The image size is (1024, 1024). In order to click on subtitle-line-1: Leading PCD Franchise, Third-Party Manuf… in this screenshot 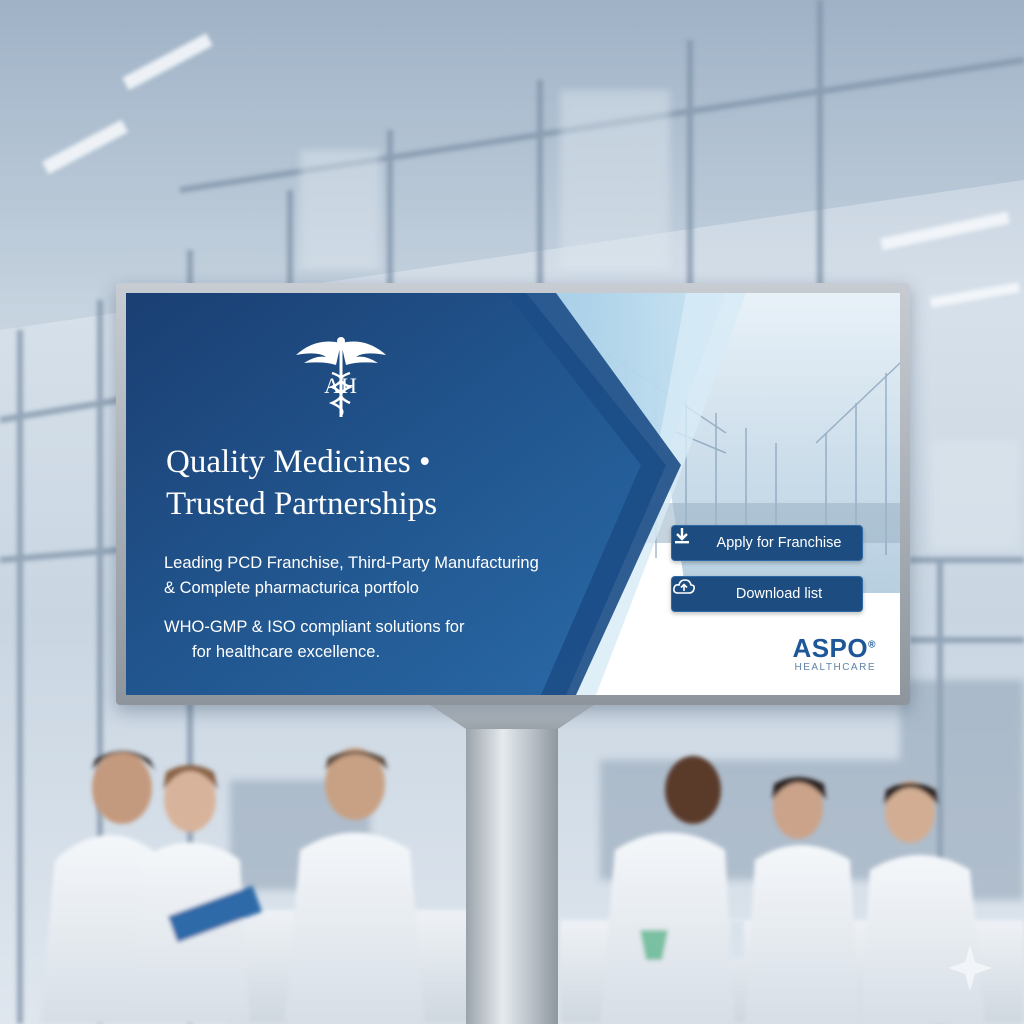, I will do `click(351, 563)`.